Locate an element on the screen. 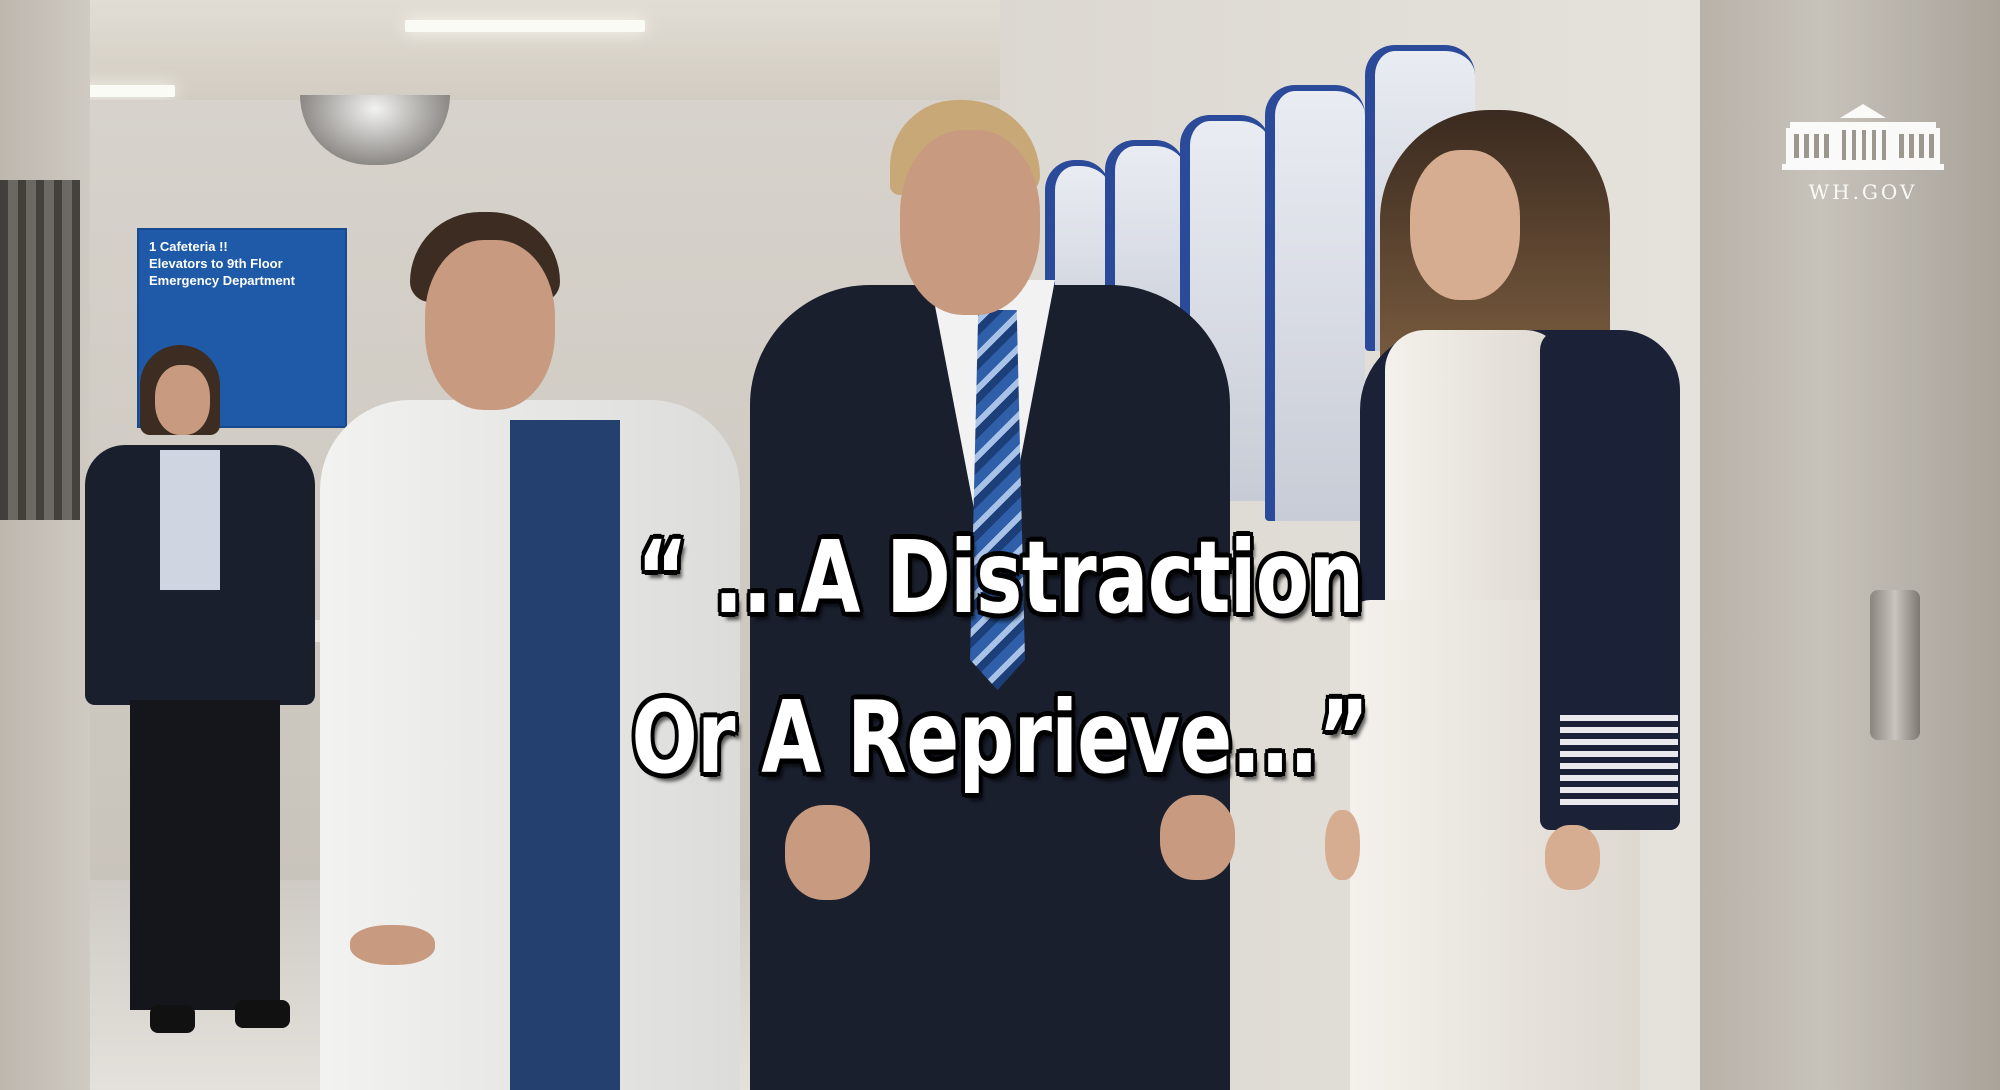 The image size is (2000, 1090). wall-frames is located at coordinates (40, 350).